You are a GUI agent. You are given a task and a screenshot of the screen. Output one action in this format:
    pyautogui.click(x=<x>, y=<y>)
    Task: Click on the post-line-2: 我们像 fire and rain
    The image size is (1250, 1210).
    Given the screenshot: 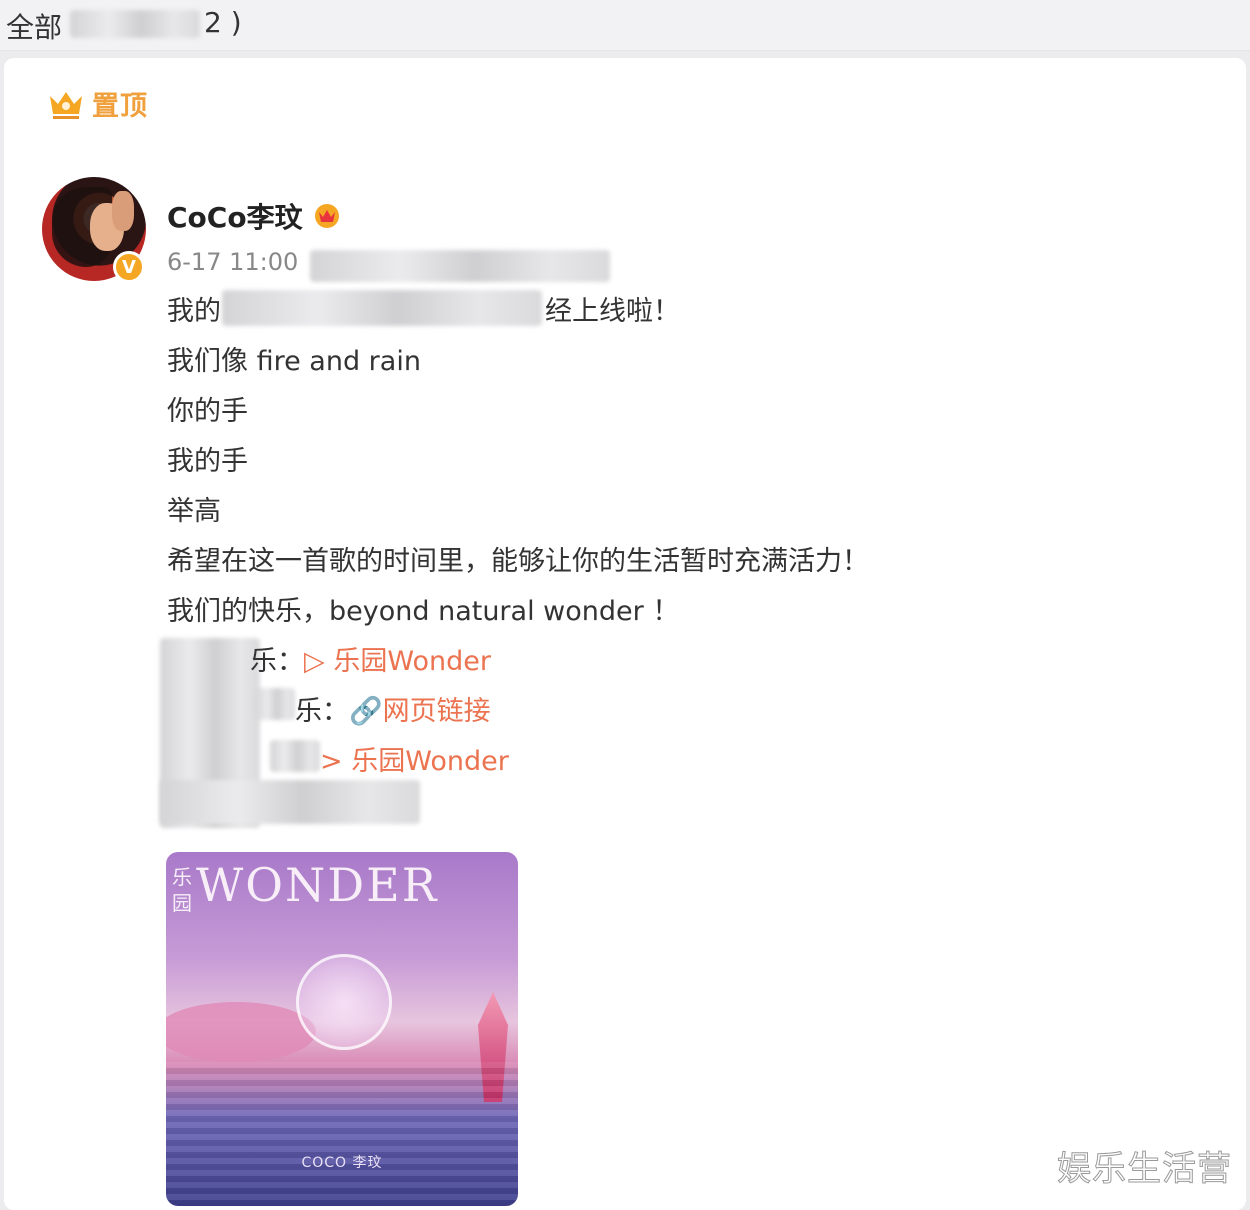 What is the action you would take?
    pyautogui.click(x=294, y=361)
    